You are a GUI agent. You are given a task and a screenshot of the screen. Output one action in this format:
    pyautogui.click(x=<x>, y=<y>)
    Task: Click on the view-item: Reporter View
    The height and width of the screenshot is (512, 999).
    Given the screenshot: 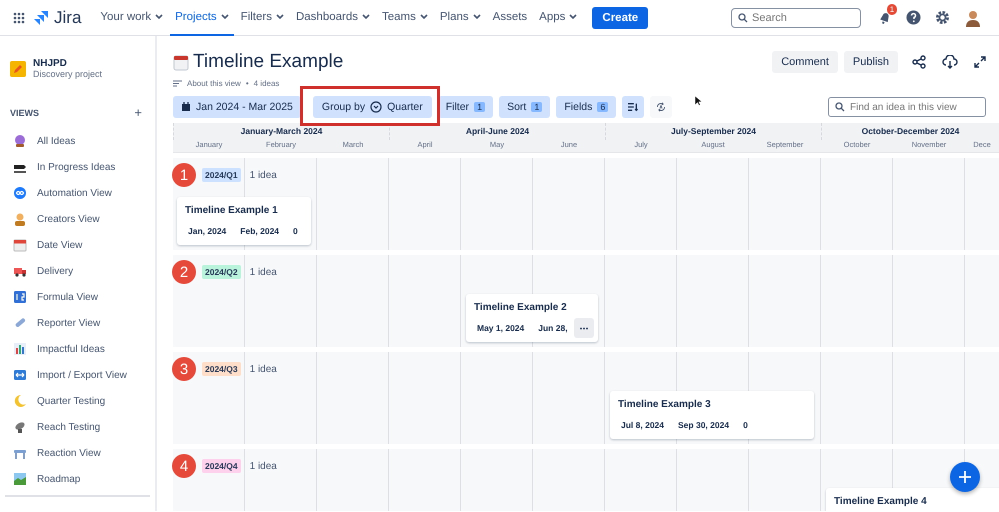 What is the action you would take?
    pyautogui.click(x=77, y=323)
    